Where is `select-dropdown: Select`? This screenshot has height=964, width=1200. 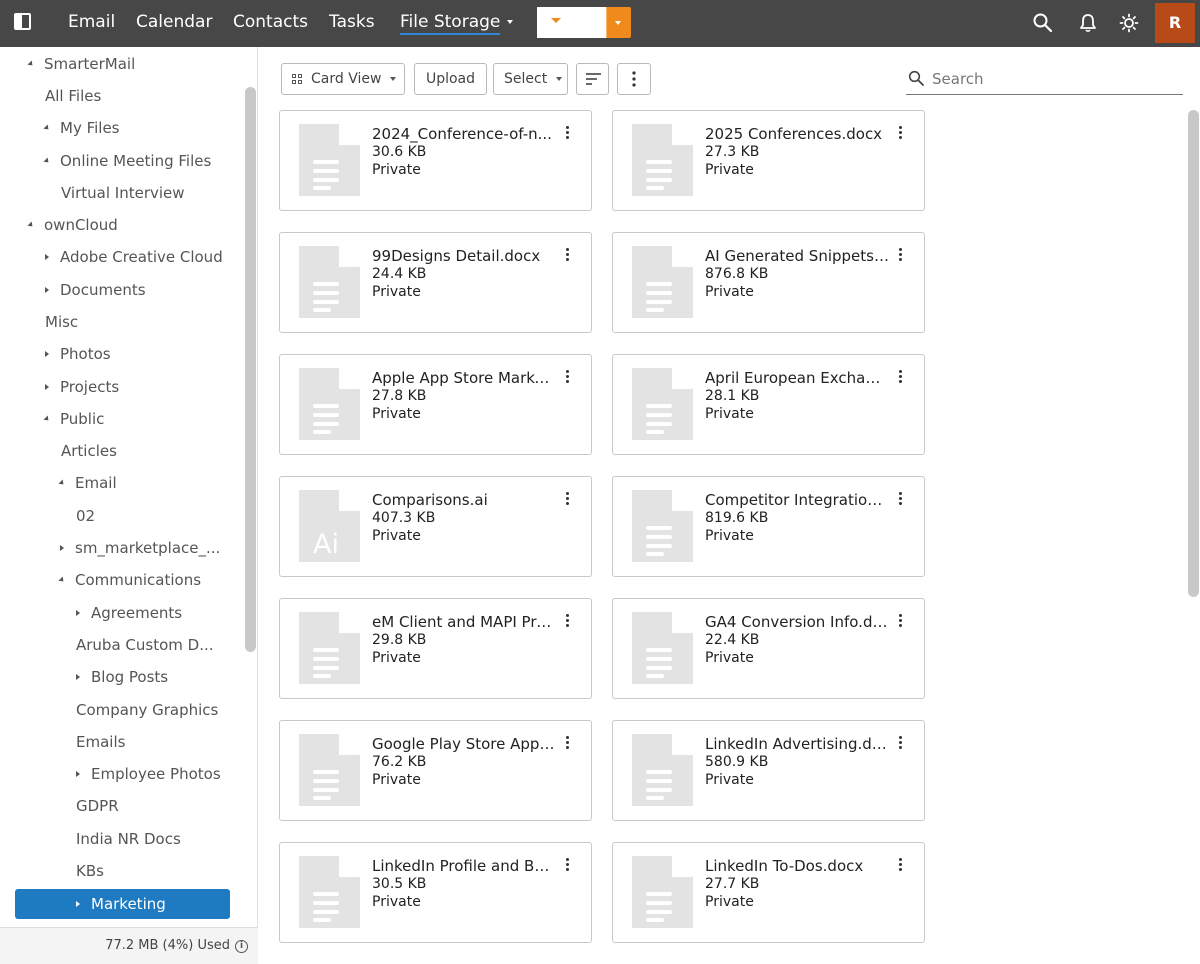
select-dropdown: Select is located at coordinates (530, 79).